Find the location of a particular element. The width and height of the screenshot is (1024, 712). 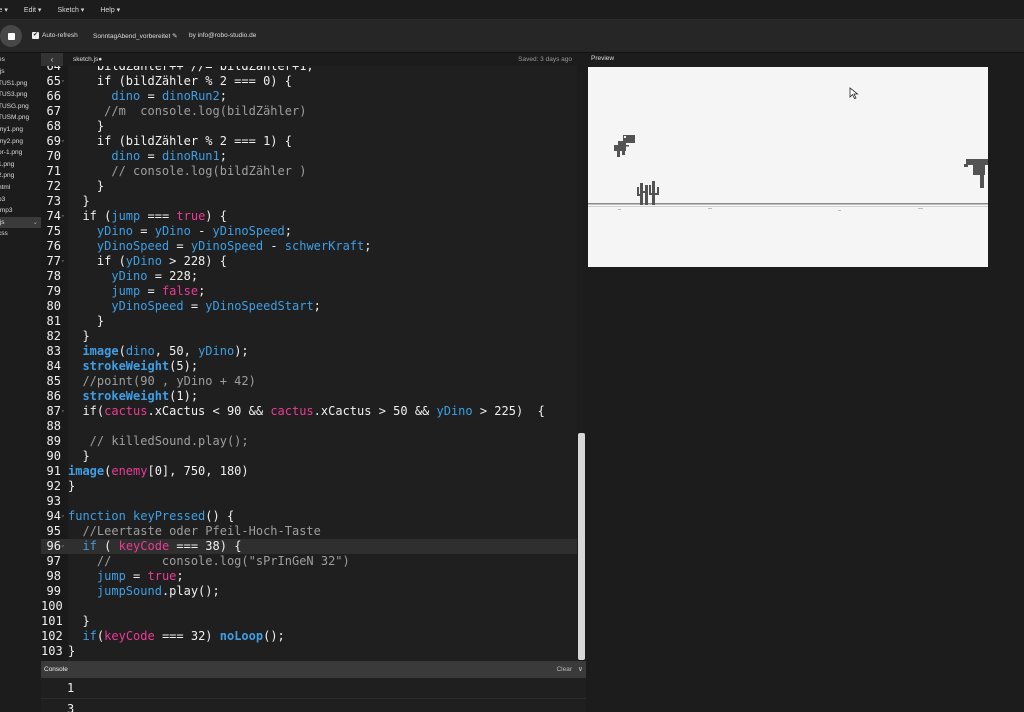

code-token: ; is located at coordinates (180, 576).